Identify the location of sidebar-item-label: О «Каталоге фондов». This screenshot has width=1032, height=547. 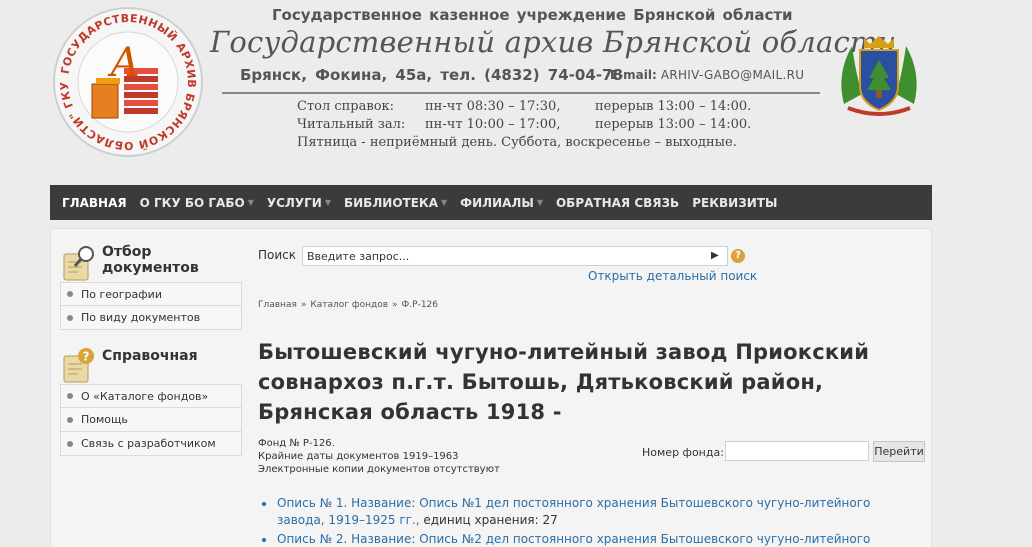
(145, 396).